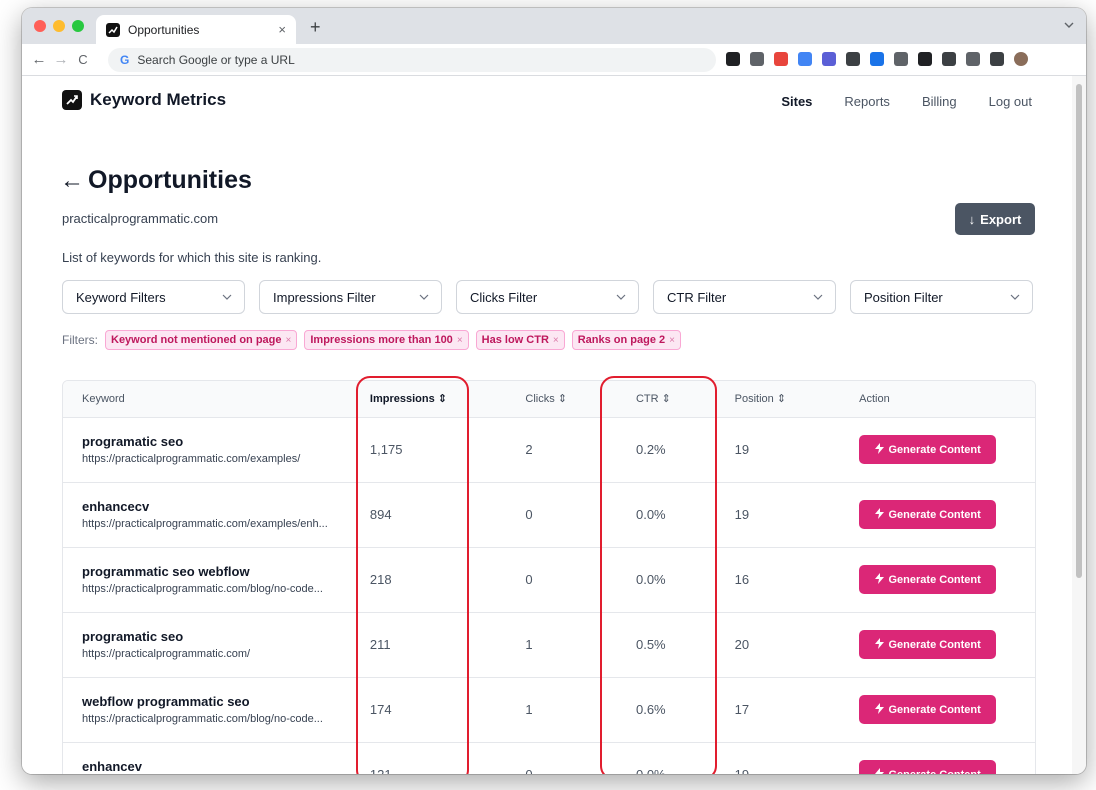 This screenshot has height=790, width=1096. I want to click on header-keyword: Keyword, so click(216, 399).